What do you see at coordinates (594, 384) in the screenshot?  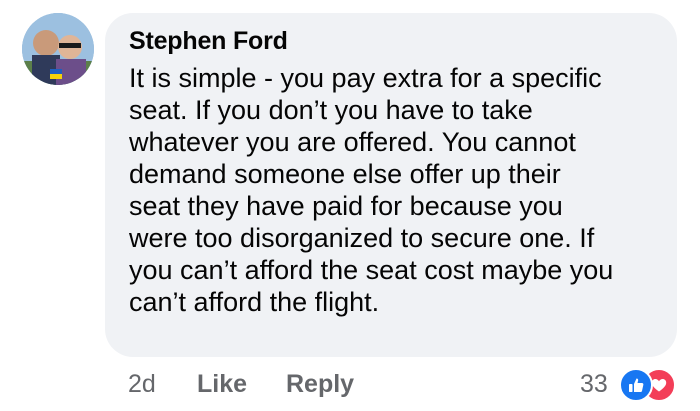 I see `reaction-count: 33` at bounding box center [594, 384].